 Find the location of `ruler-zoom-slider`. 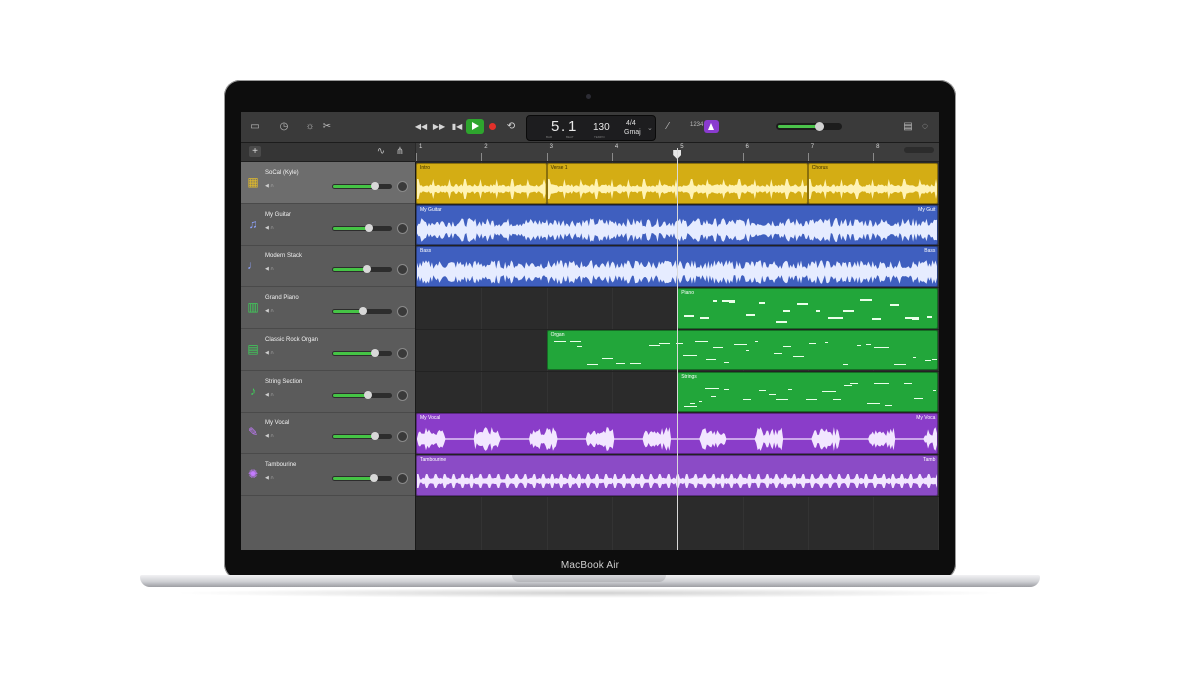

ruler-zoom-slider is located at coordinates (919, 150).